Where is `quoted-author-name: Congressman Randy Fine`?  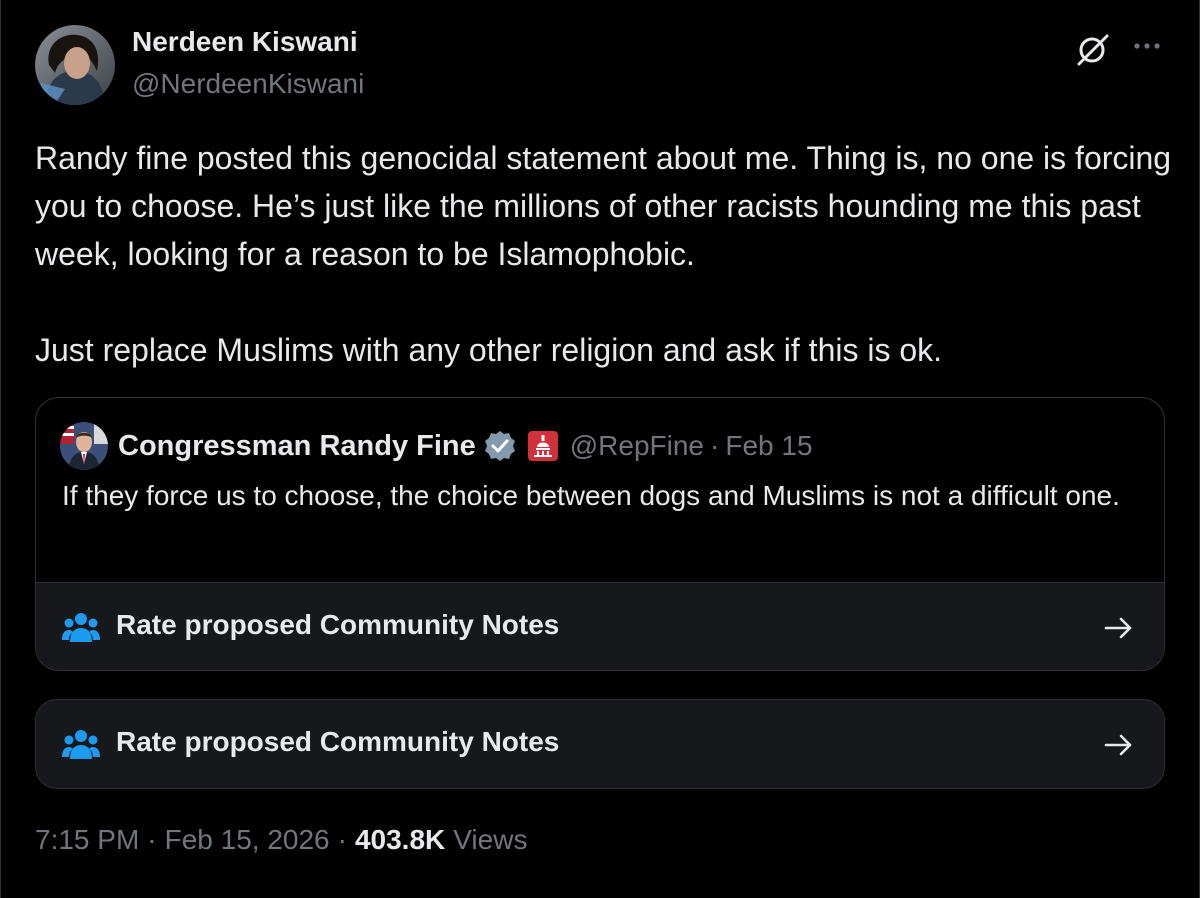 quoted-author-name: Congressman Randy Fine is located at coordinates (297, 446).